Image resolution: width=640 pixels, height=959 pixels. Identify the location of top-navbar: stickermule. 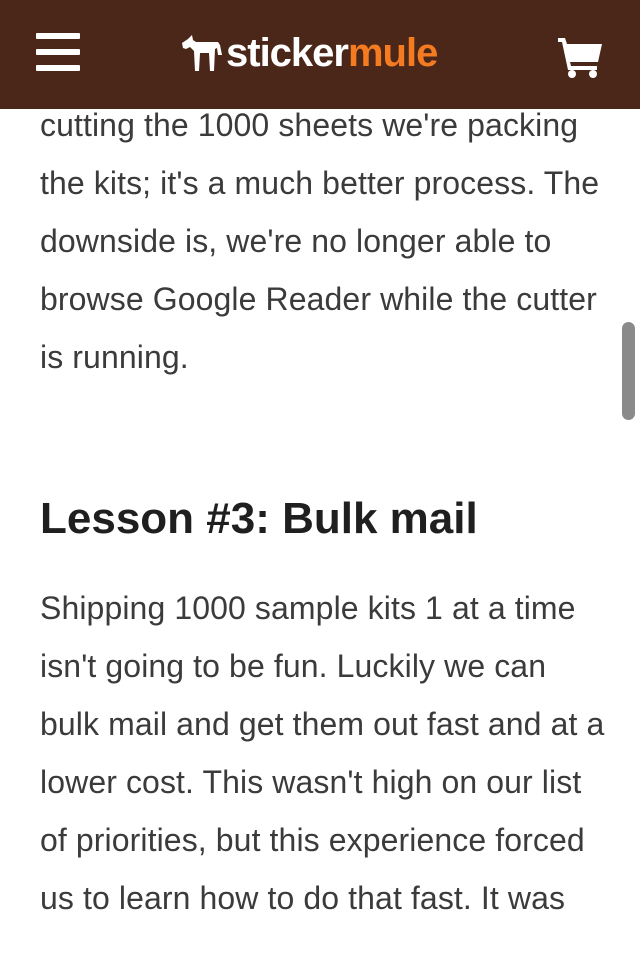
(320, 54).